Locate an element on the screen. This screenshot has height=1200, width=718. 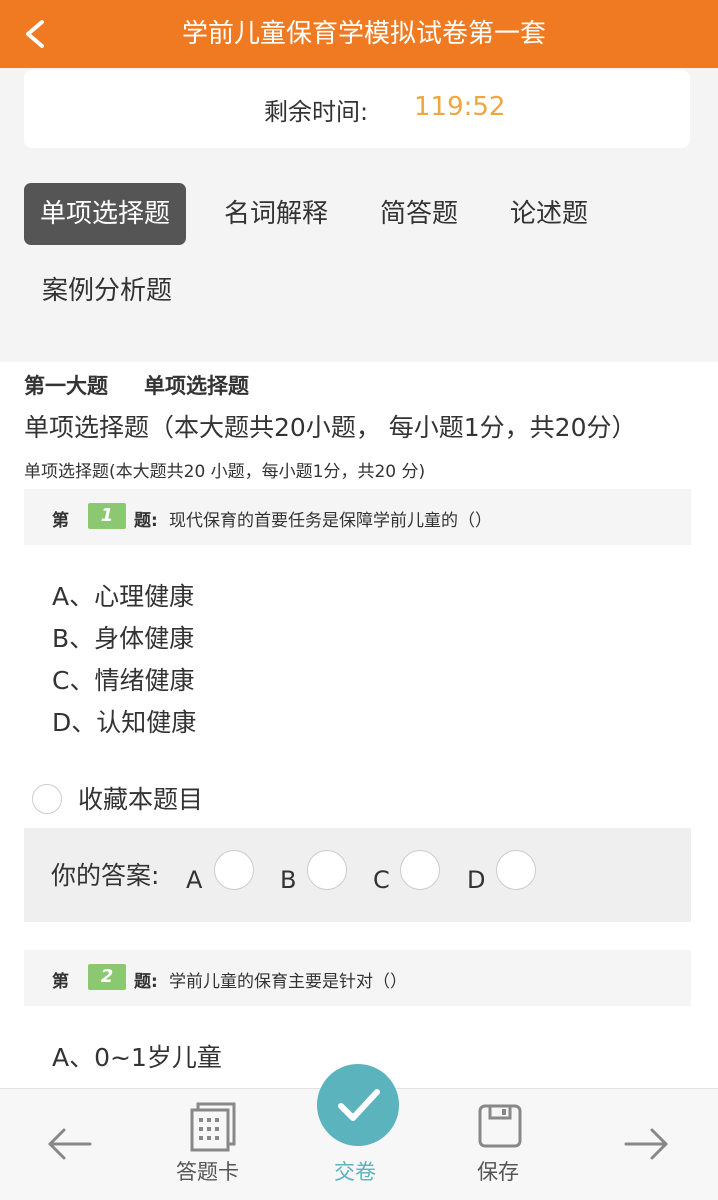
tab-short-answer: 简答题 is located at coordinates (419, 214).